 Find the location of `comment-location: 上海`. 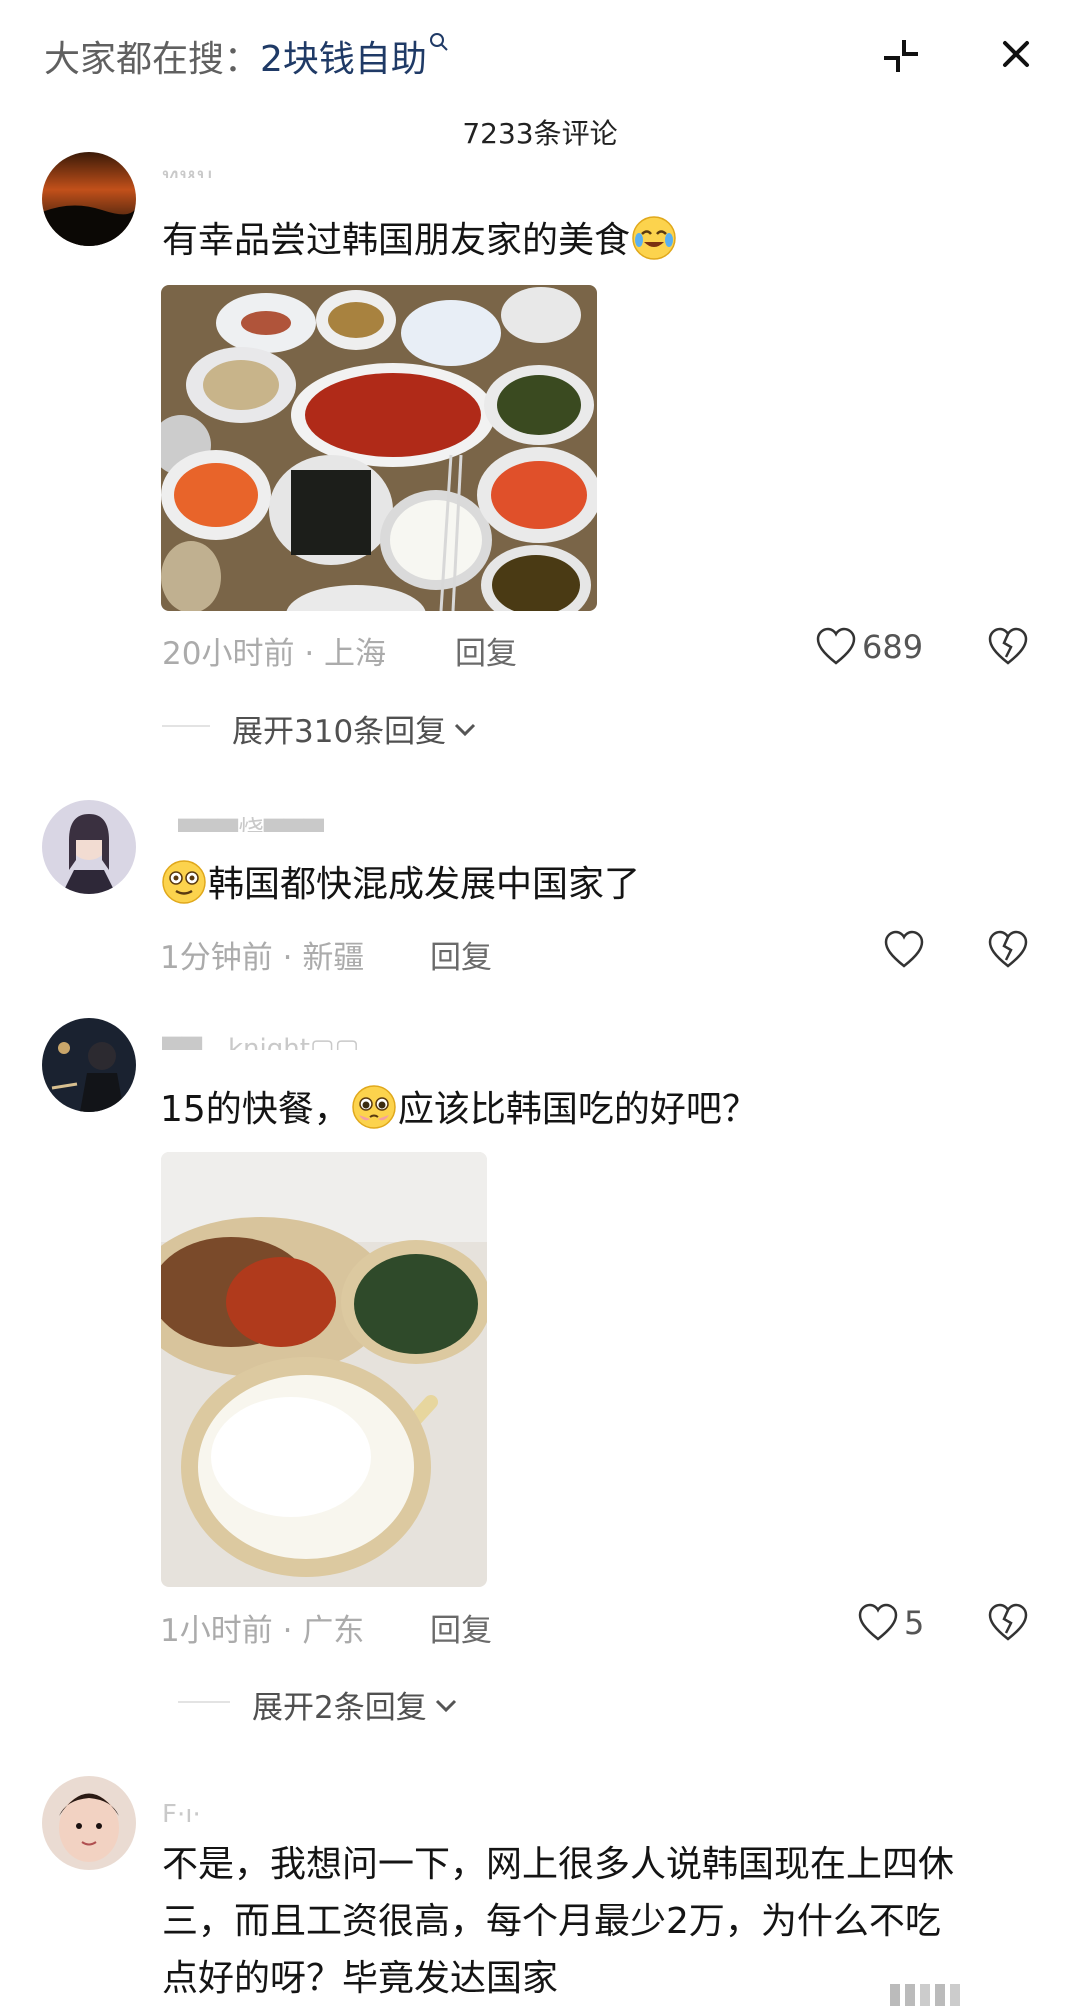

comment-location: 上海 is located at coordinates (355, 654).